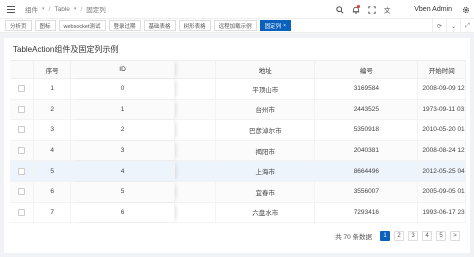 The image size is (474, 257). What do you see at coordinates (266, 89) in the screenshot?
I see `cell-address: 平顶山市` at bounding box center [266, 89].